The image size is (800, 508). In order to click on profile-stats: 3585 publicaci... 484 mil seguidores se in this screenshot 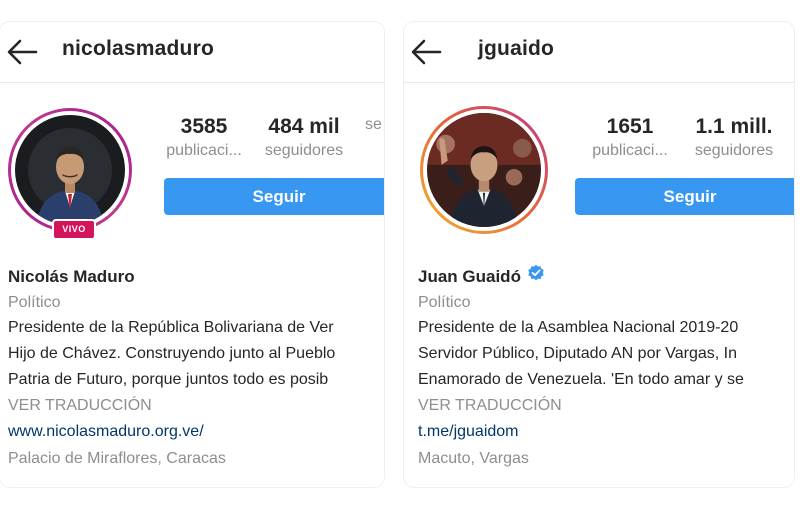, I will do `click(274, 138)`.